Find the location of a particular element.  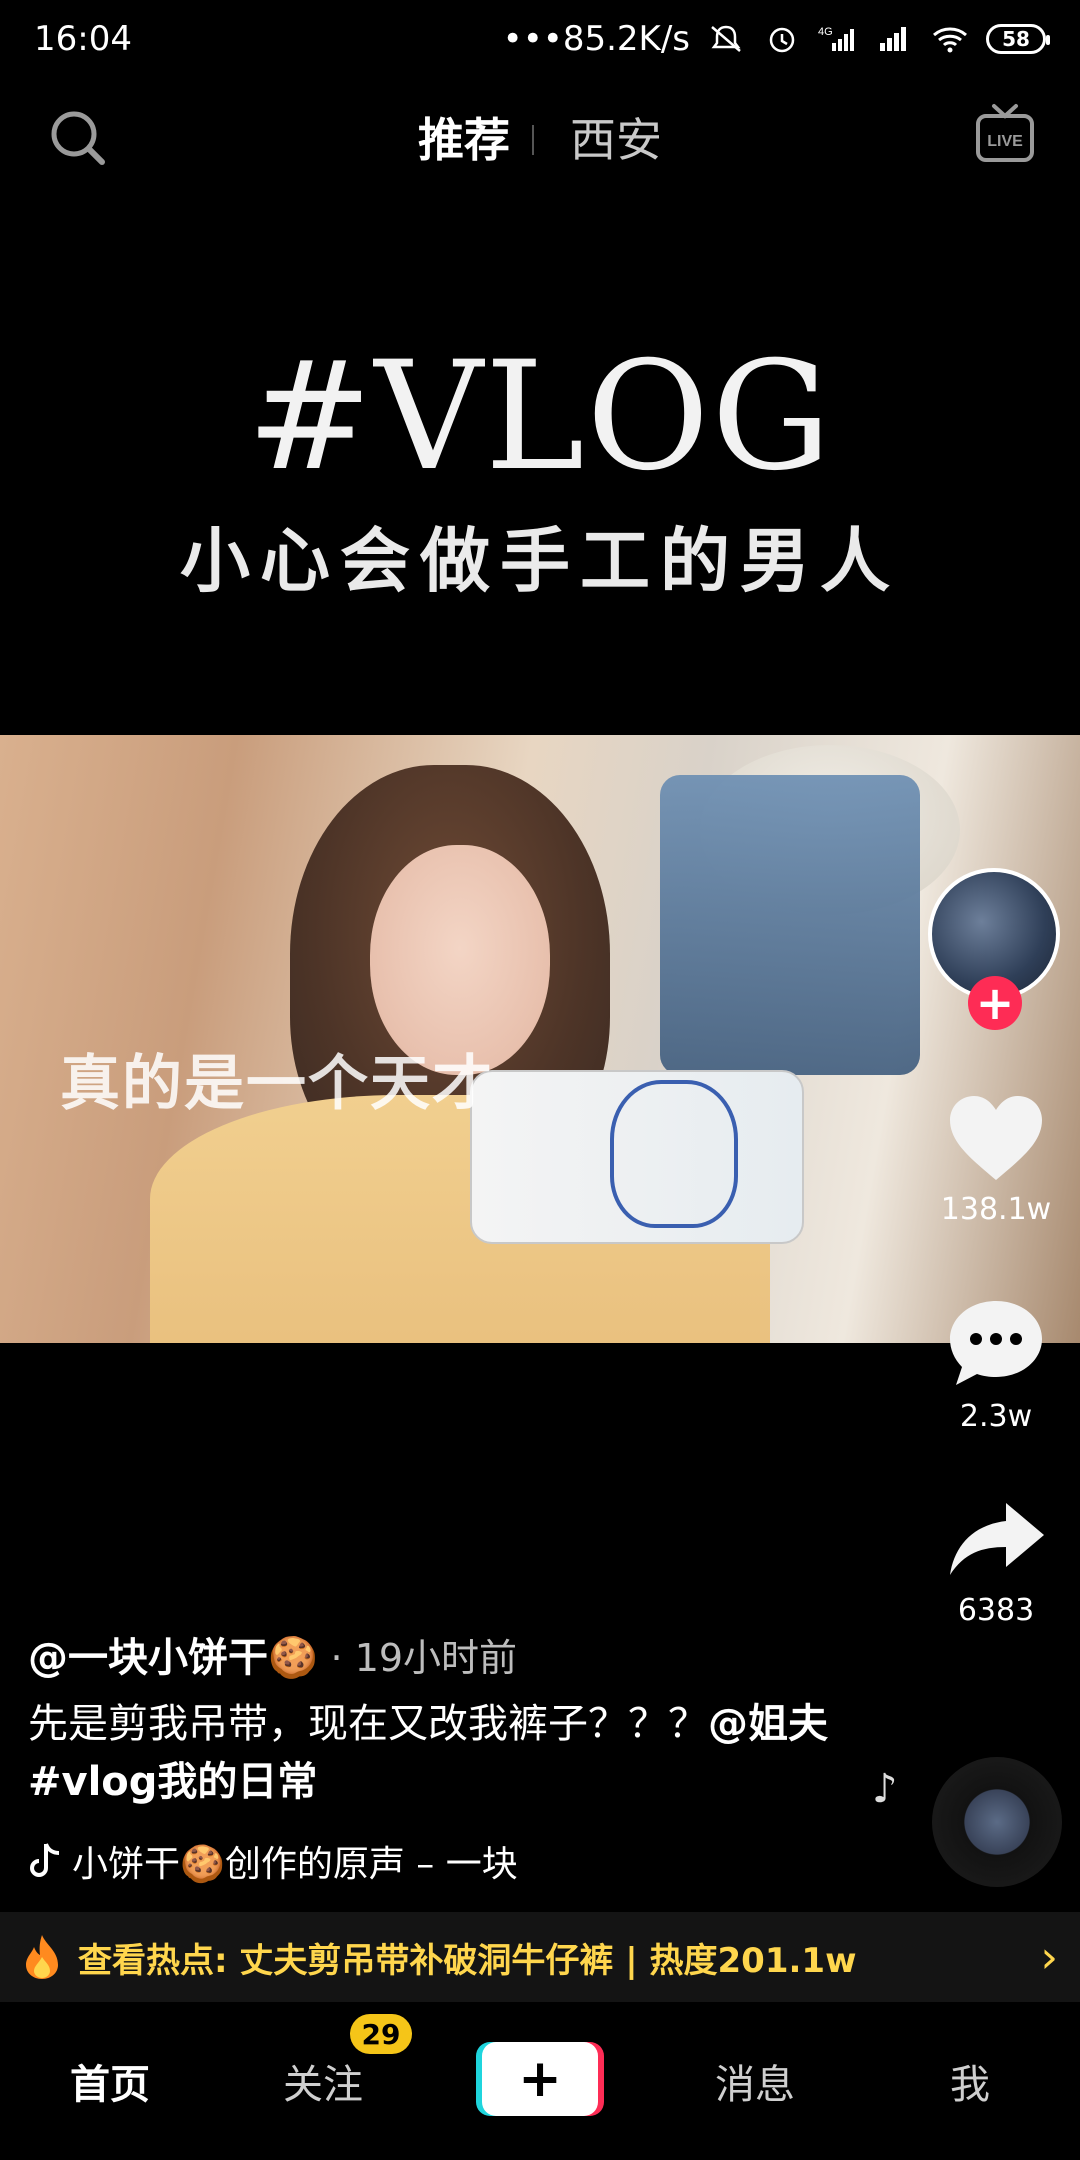

tab-divider is located at coordinates (533, 140).